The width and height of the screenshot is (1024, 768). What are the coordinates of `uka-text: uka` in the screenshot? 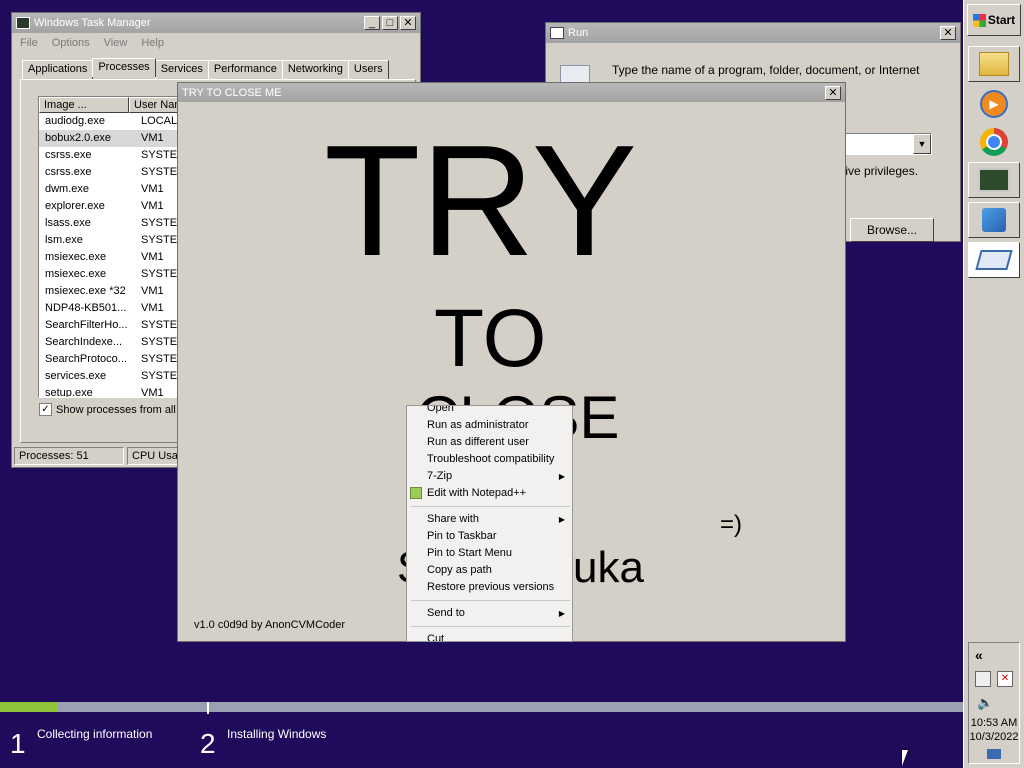 It's located at (608, 567).